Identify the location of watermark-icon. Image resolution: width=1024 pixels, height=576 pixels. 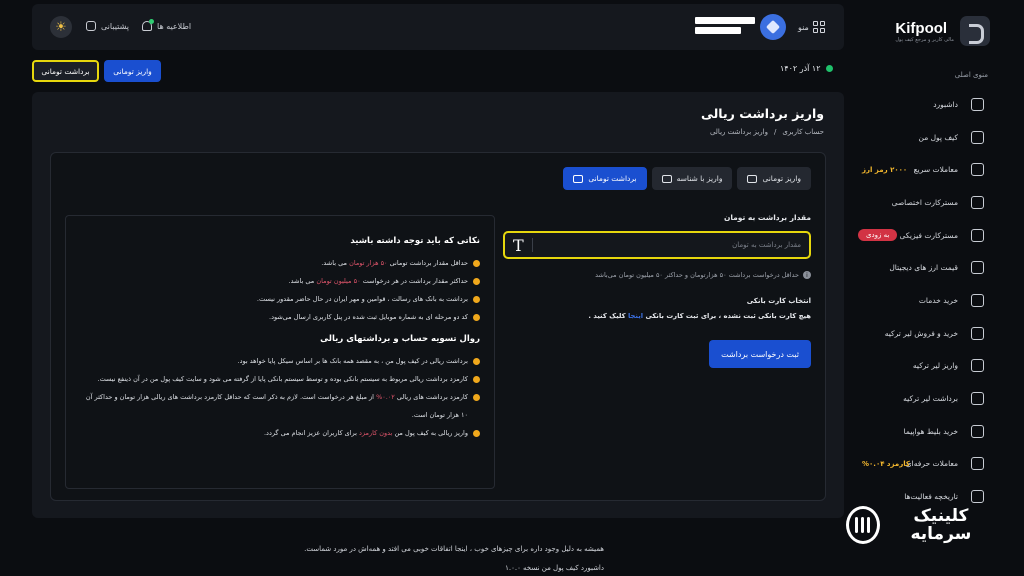
(863, 525).